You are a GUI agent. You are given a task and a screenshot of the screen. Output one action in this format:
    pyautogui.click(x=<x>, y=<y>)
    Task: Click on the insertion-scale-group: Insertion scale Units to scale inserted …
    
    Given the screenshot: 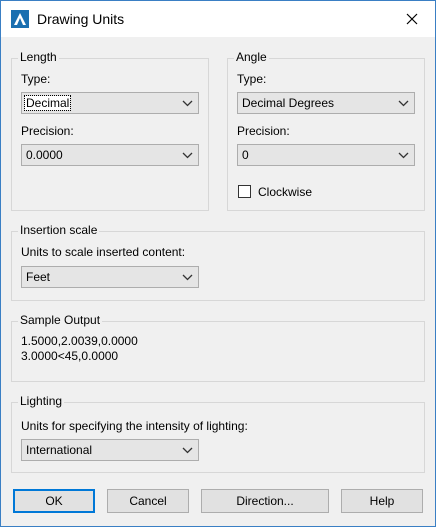 What is the action you would take?
    pyautogui.click(x=218, y=262)
    